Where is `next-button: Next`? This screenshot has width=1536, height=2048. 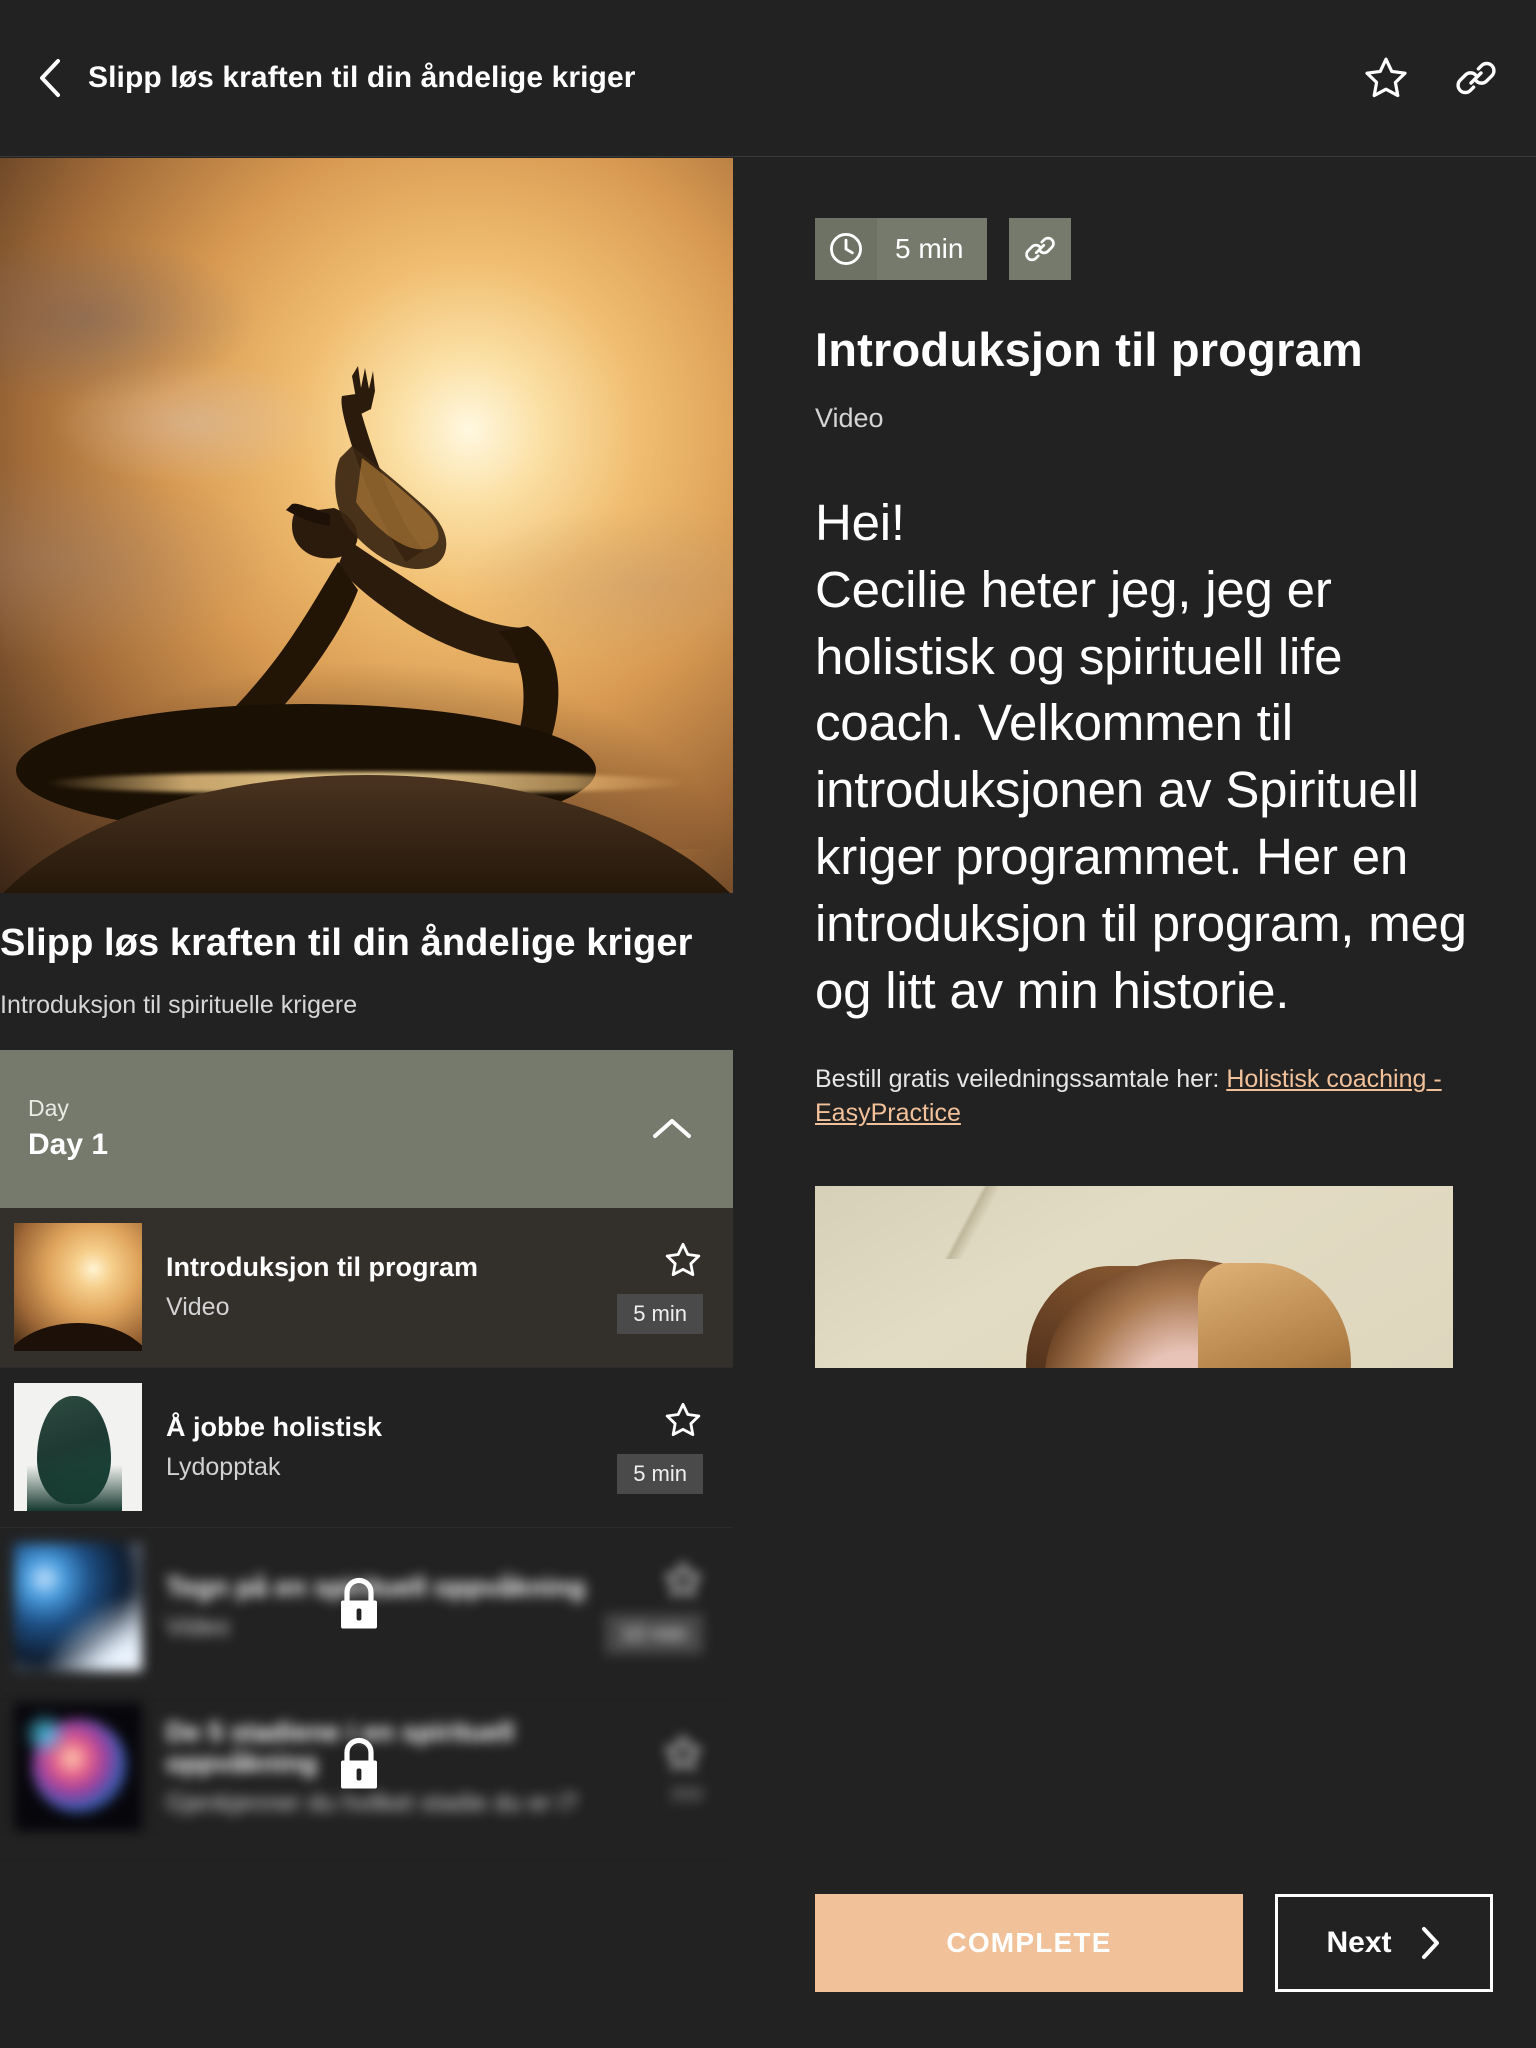 next-button: Next is located at coordinates (1384, 1943).